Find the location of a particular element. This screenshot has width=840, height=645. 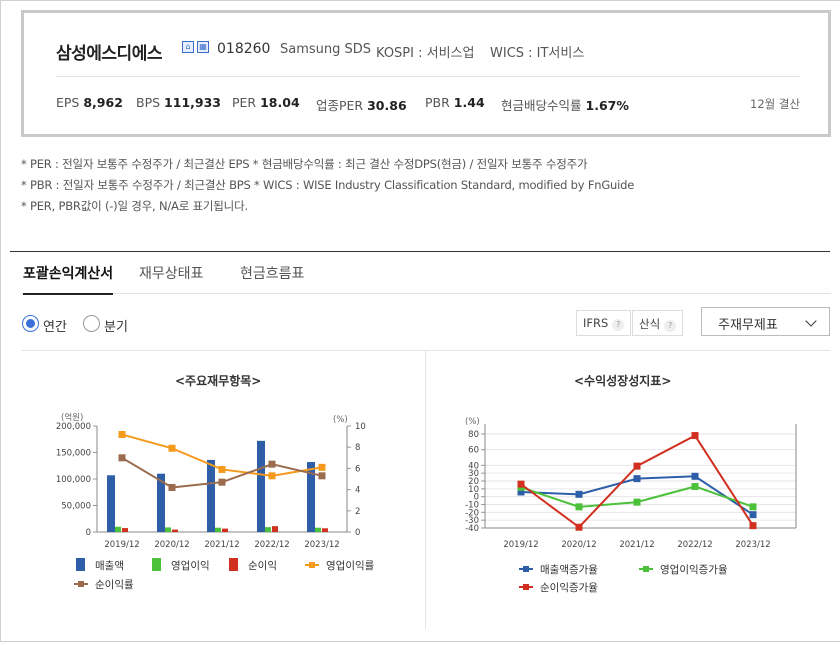

select-value: 주재무제표 is located at coordinates (748, 325).